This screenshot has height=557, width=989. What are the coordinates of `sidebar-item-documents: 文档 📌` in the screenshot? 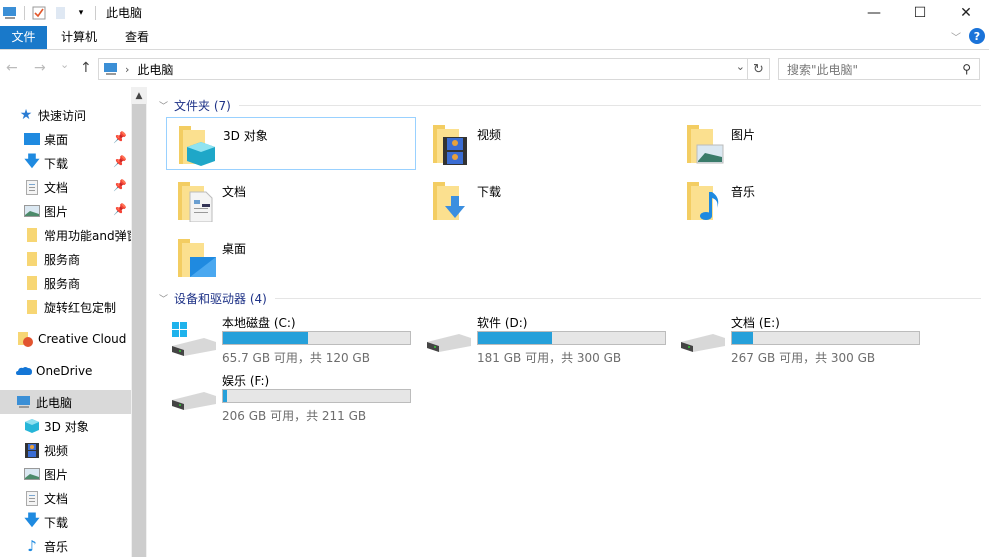 It's located at (65, 187).